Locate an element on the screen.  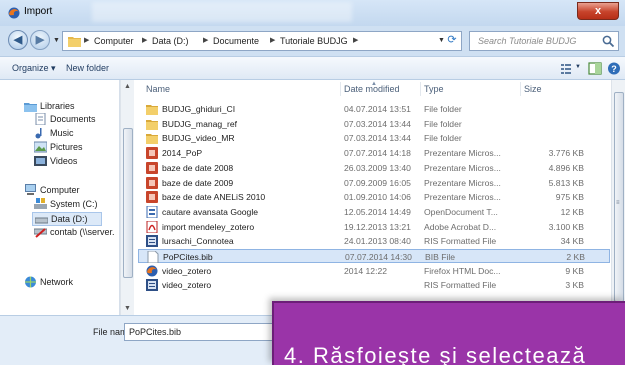
breadcrumb-data-drive: Data (D:) is located at coordinates (170, 41).